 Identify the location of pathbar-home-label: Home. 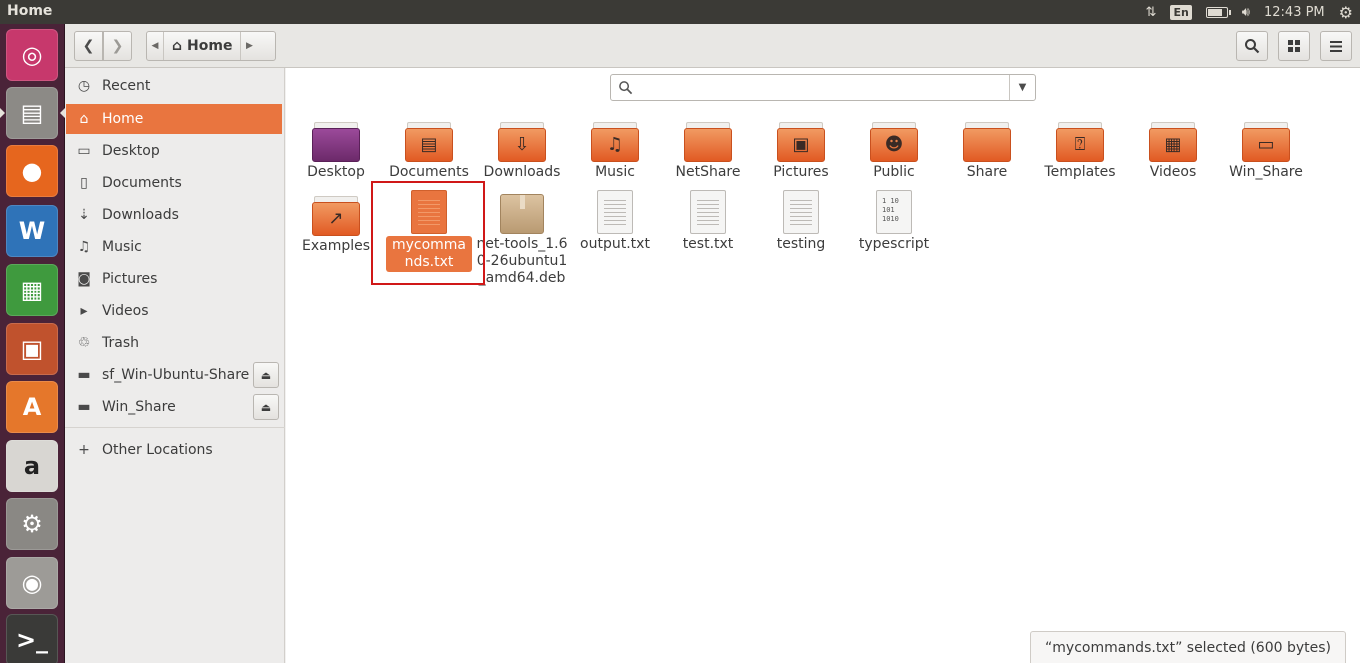
(210, 46).